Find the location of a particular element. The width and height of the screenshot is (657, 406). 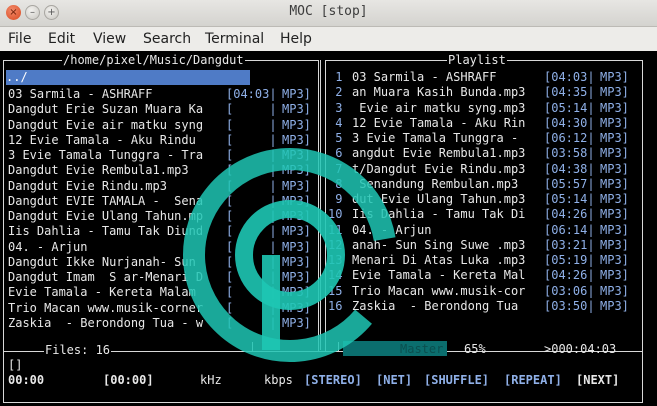

playlist-number: 15 is located at coordinates (335, 290).